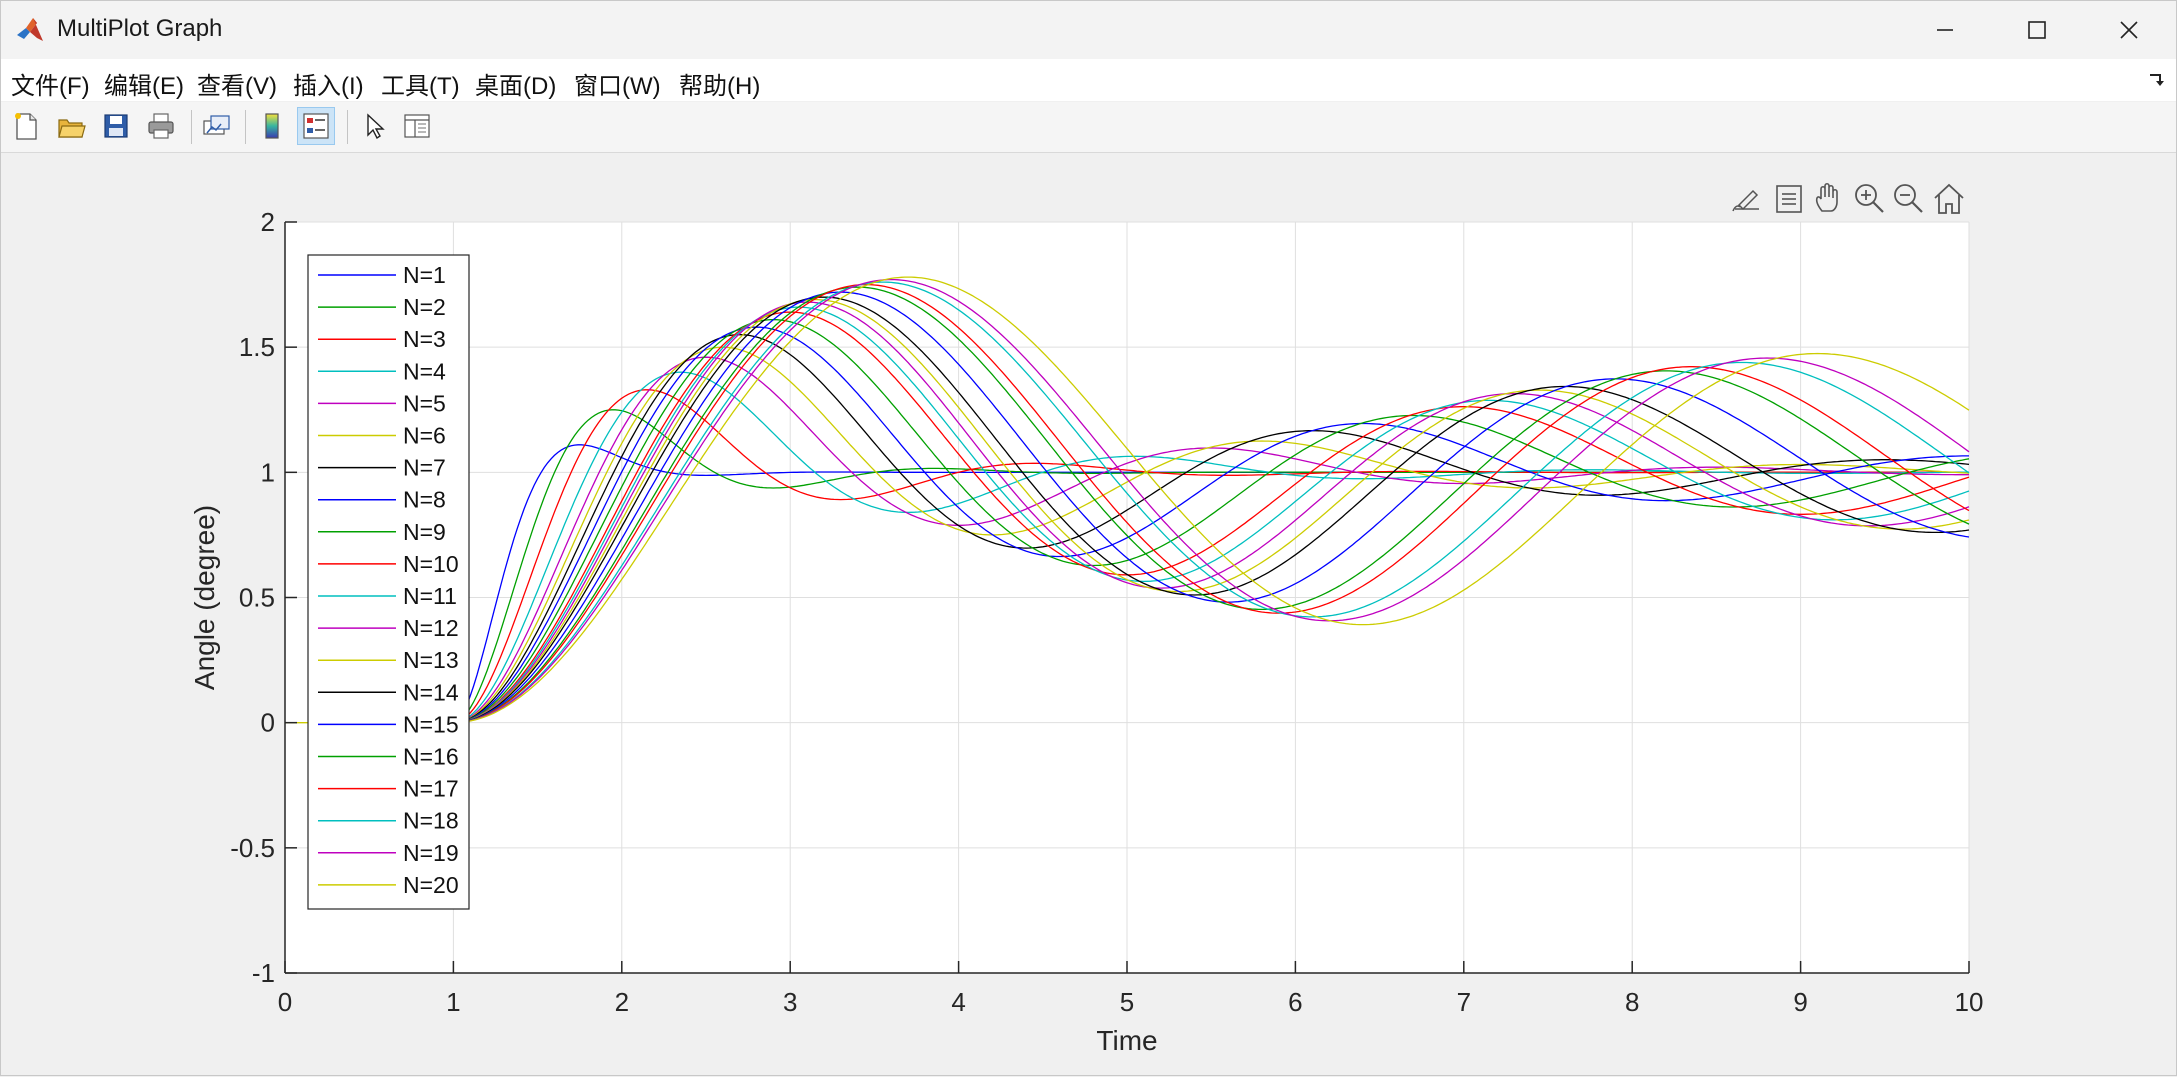 Image resolution: width=2177 pixels, height=1077 pixels. What do you see at coordinates (50, 83) in the screenshot?
I see `menu-file: 文件(F)` at bounding box center [50, 83].